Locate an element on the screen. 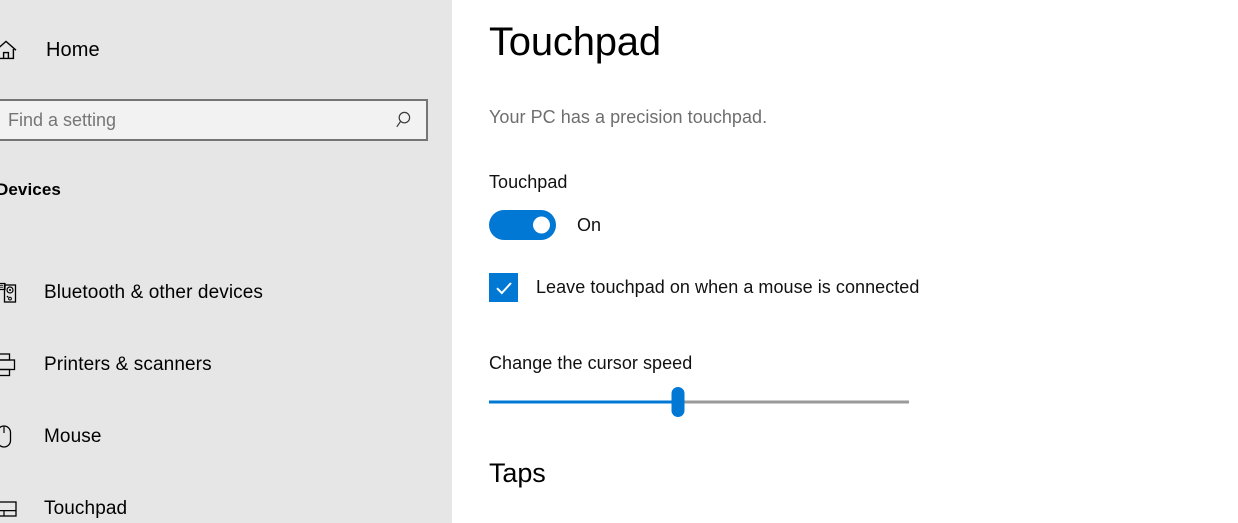 This screenshot has width=1238, height=523. taps-section-heading: Taps is located at coordinates (517, 473).